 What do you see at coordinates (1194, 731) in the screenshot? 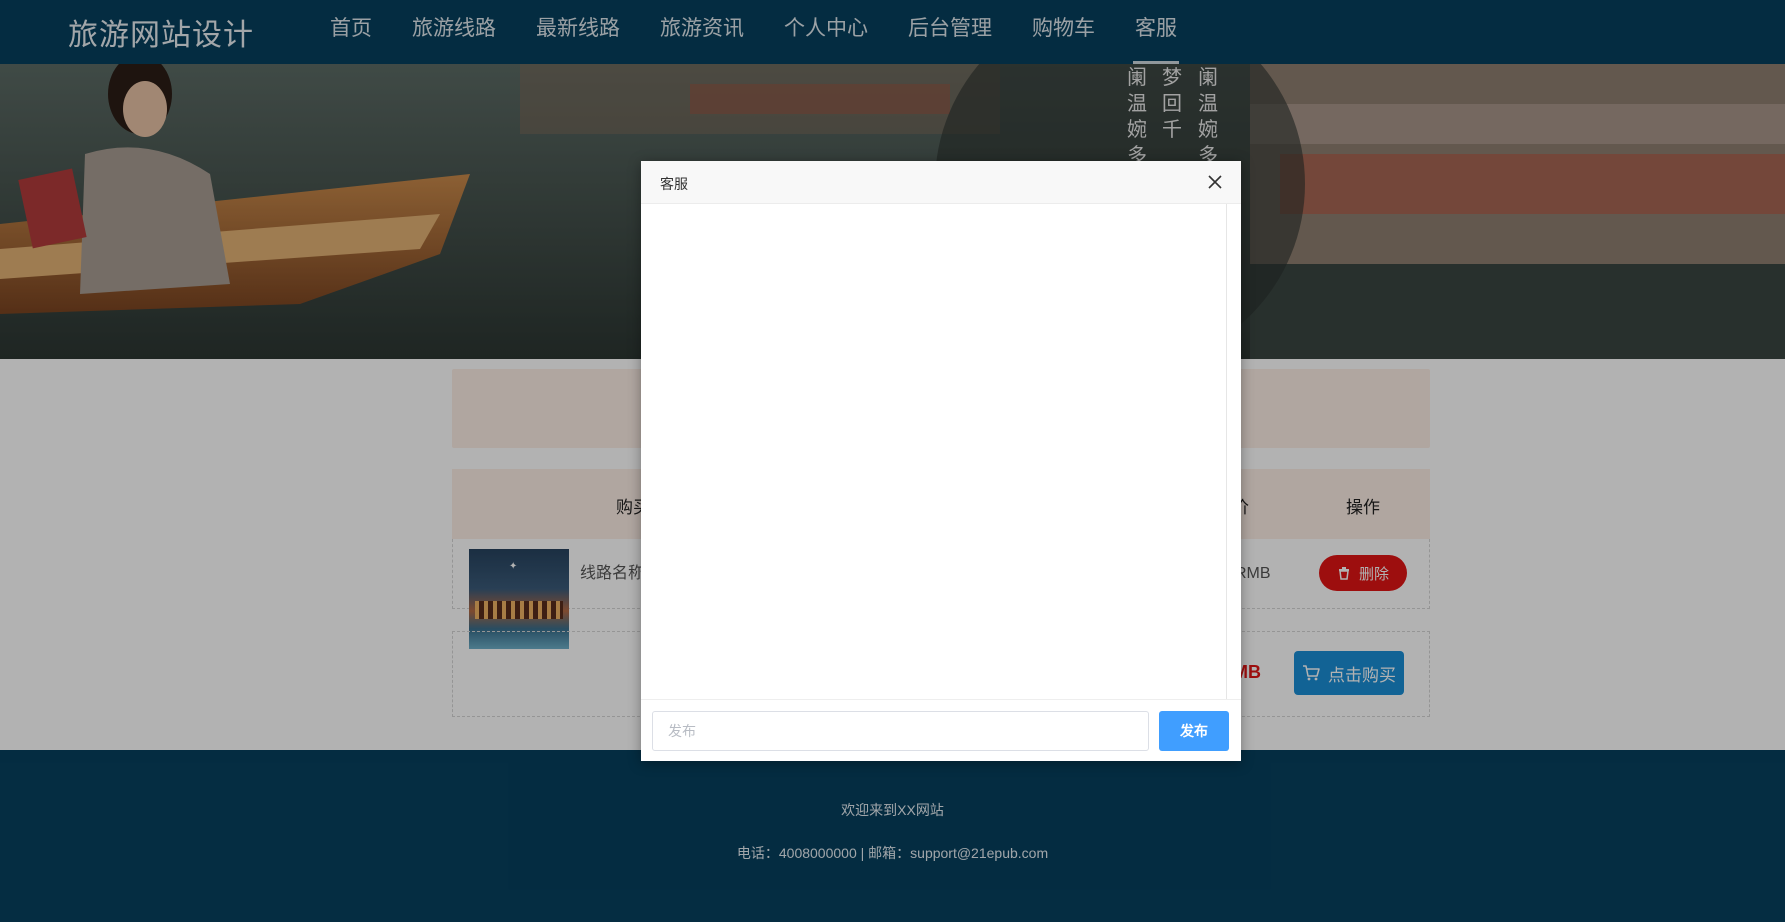
I see `send-button: 发布` at bounding box center [1194, 731].